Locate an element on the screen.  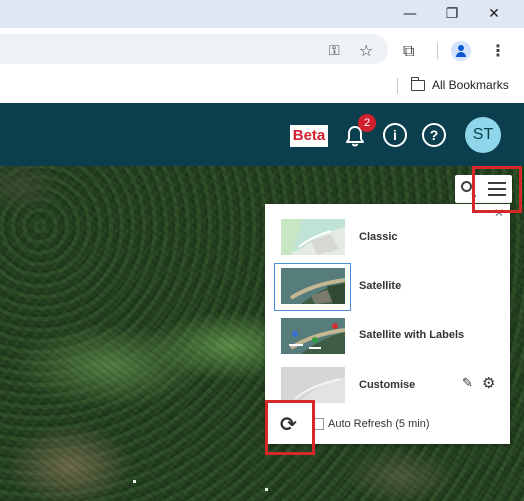
key-icon: ⚿ is located at coordinates (334, 51).